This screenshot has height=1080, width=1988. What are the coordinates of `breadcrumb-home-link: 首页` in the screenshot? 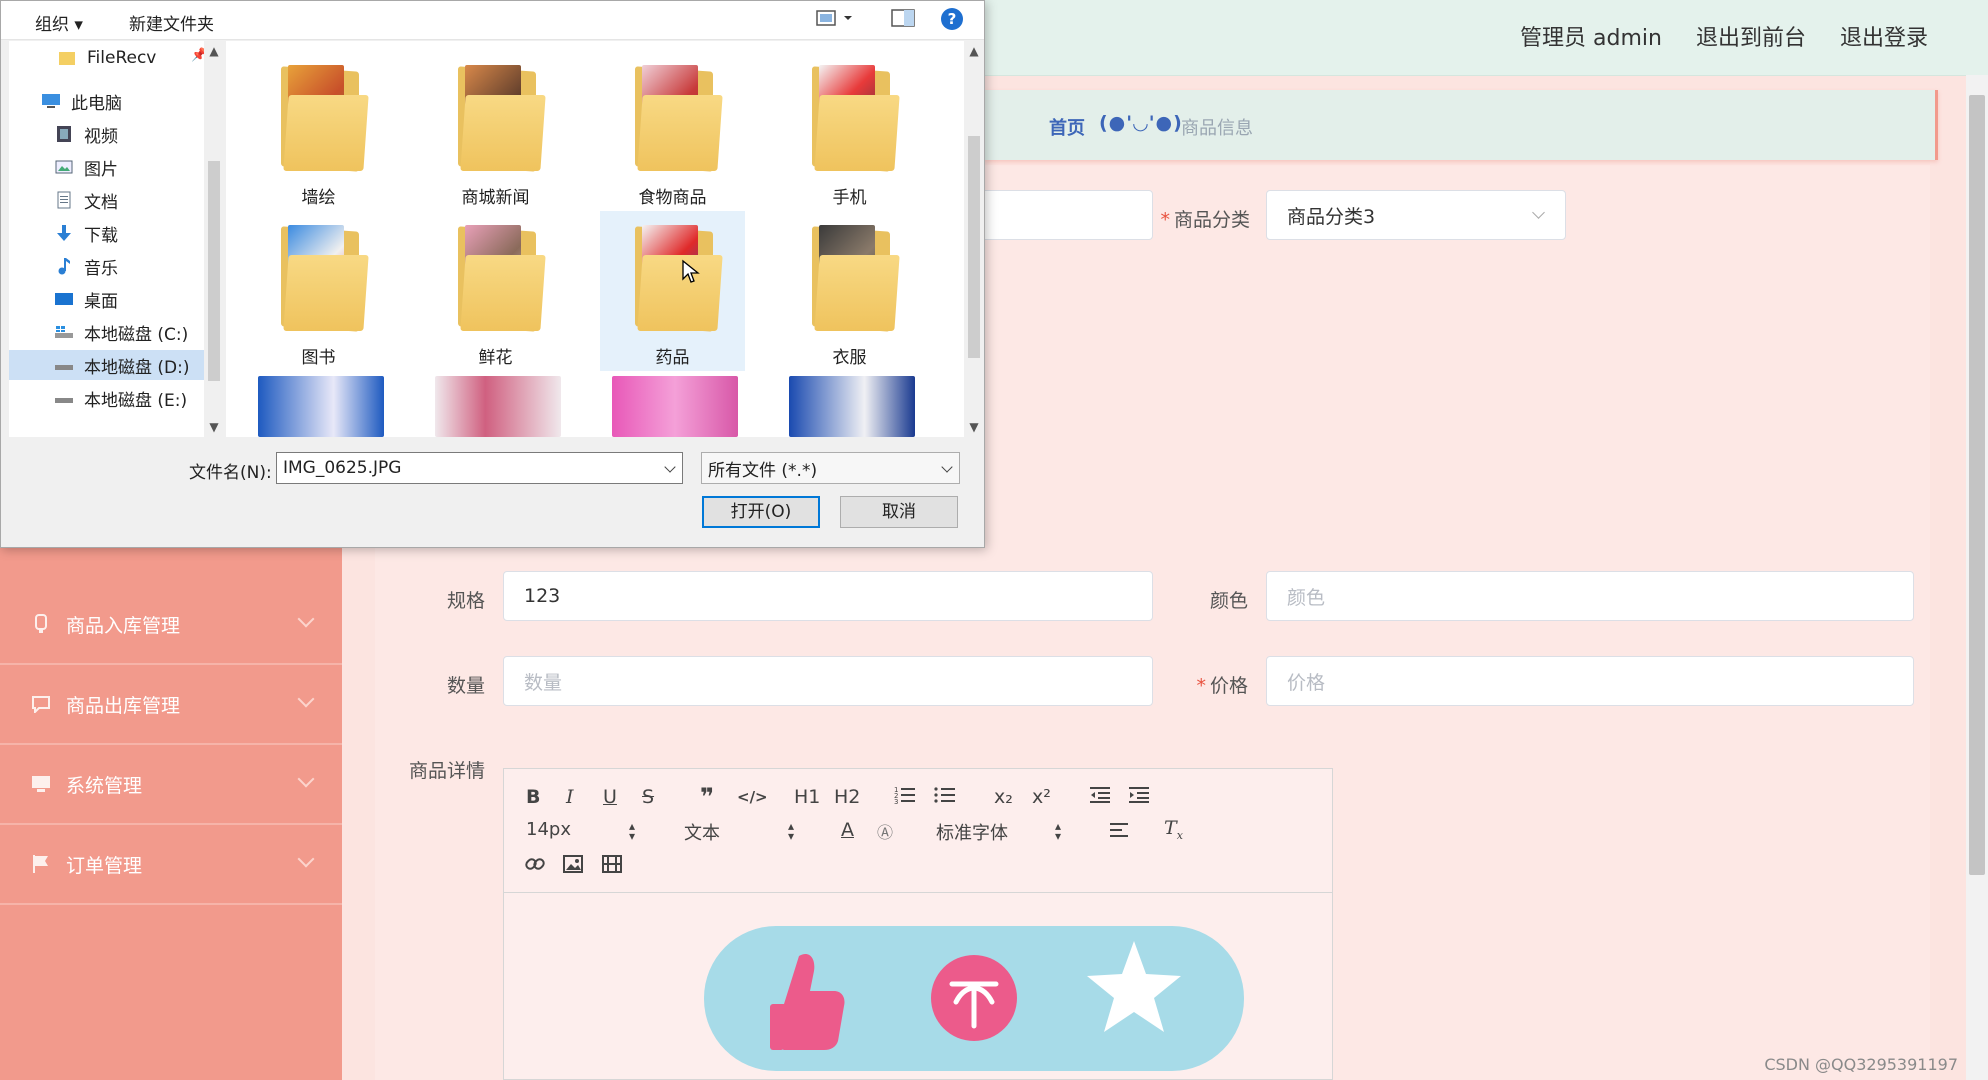 It's located at (1067, 127).